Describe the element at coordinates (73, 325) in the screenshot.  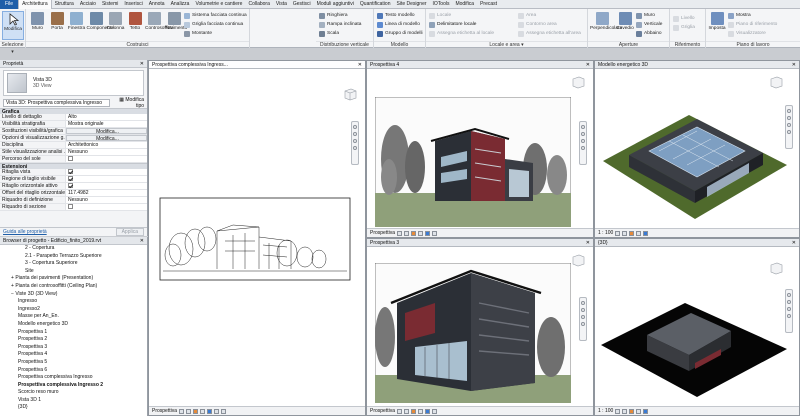
I see `browser-item: Modello energetico 3D` at that location.